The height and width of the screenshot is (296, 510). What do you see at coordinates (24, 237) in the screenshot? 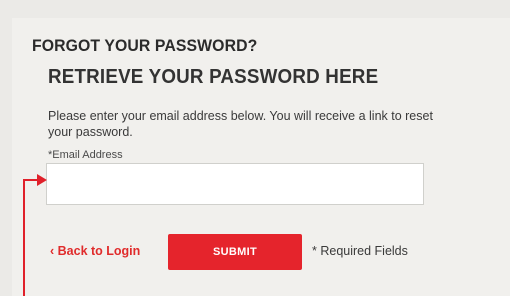
I see `pointer-arrow-icon` at bounding box center [24, 237].